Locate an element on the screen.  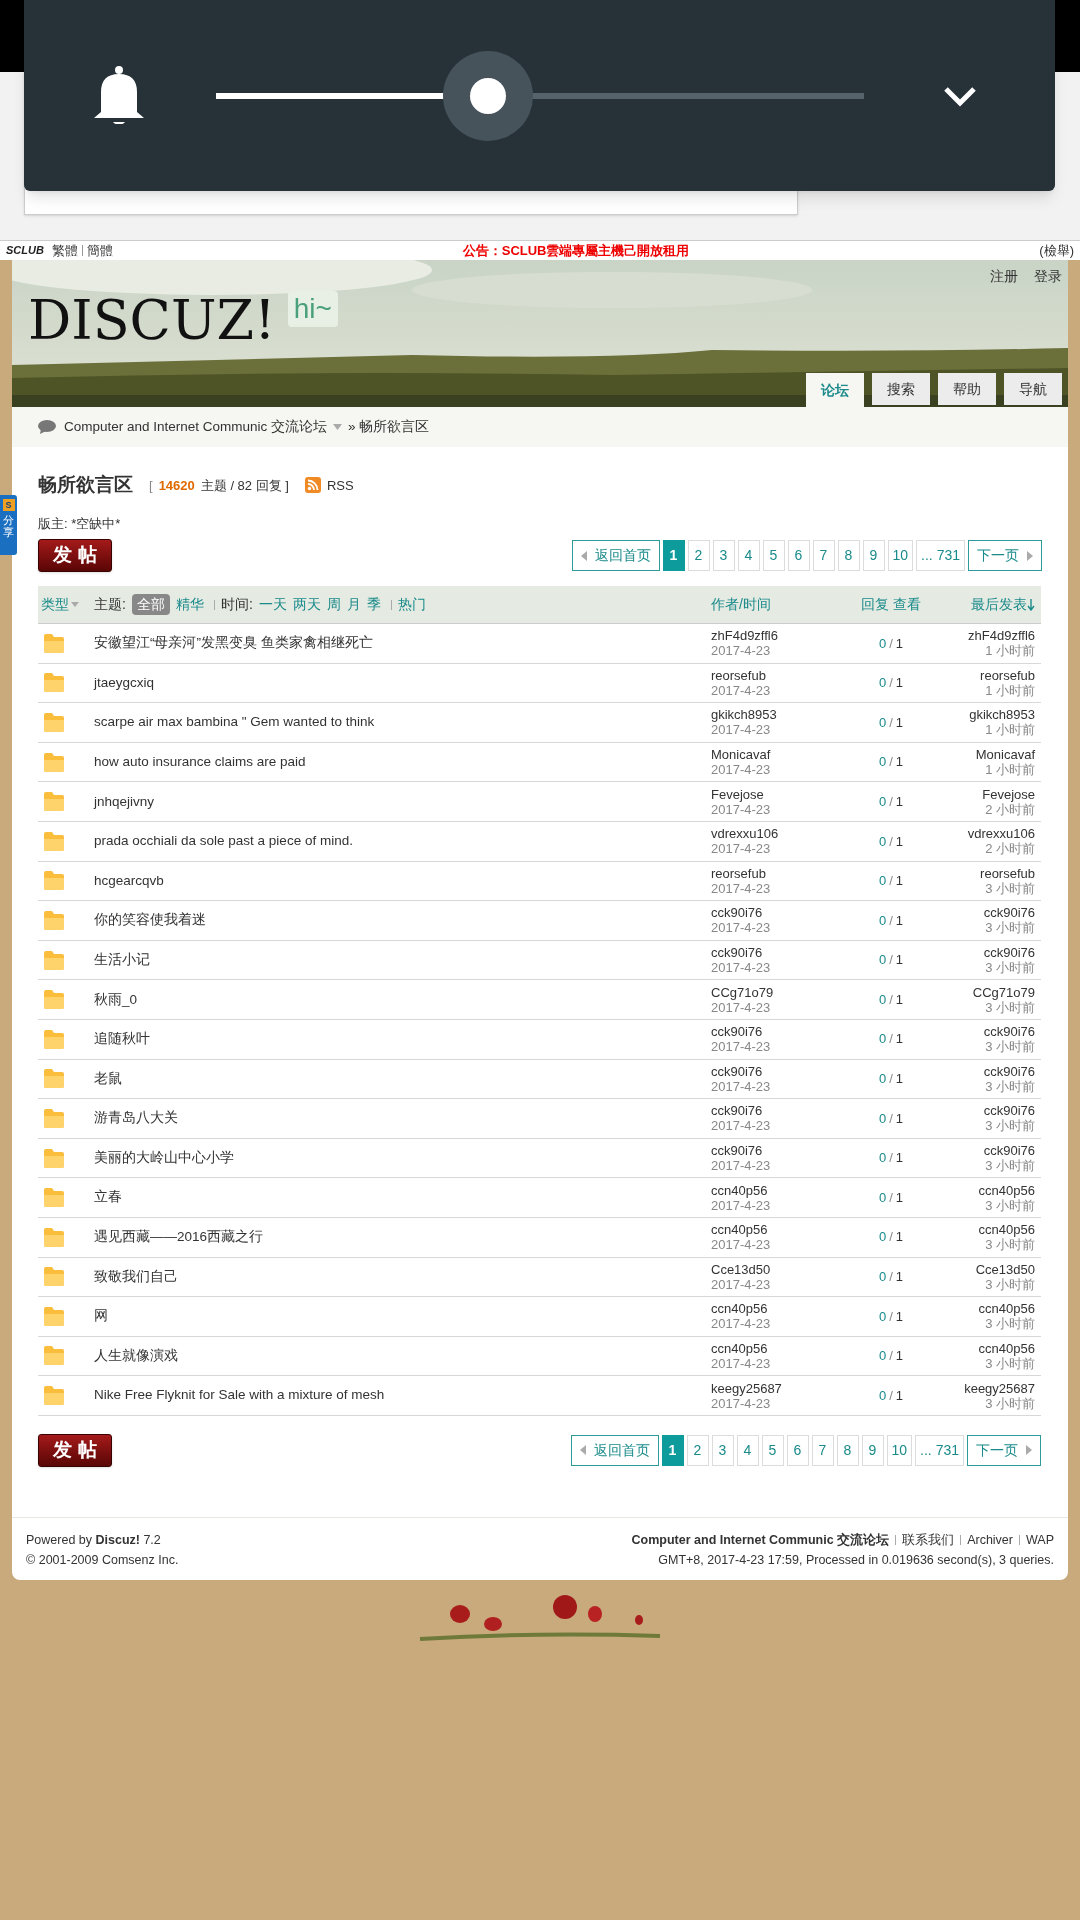
thread-title-link: Nike Free Flyknit for Sale with a mixture of mesh is located at coordinates (402, 1395).